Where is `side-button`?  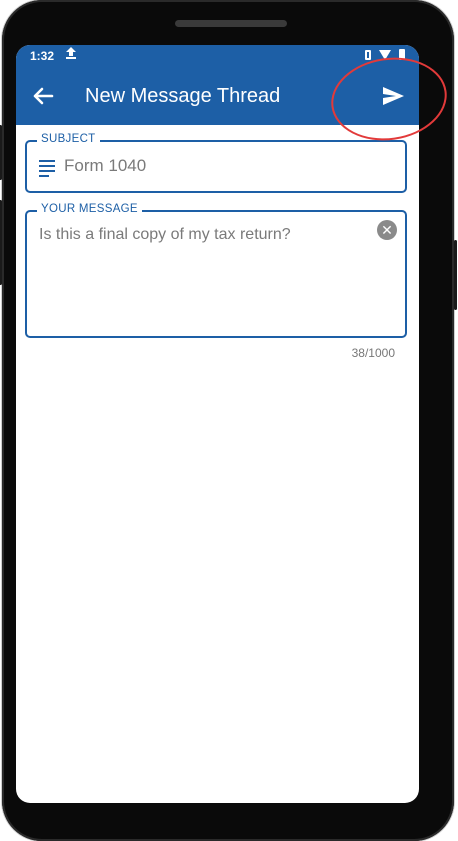
side-button is located at coordinates (455, 275).